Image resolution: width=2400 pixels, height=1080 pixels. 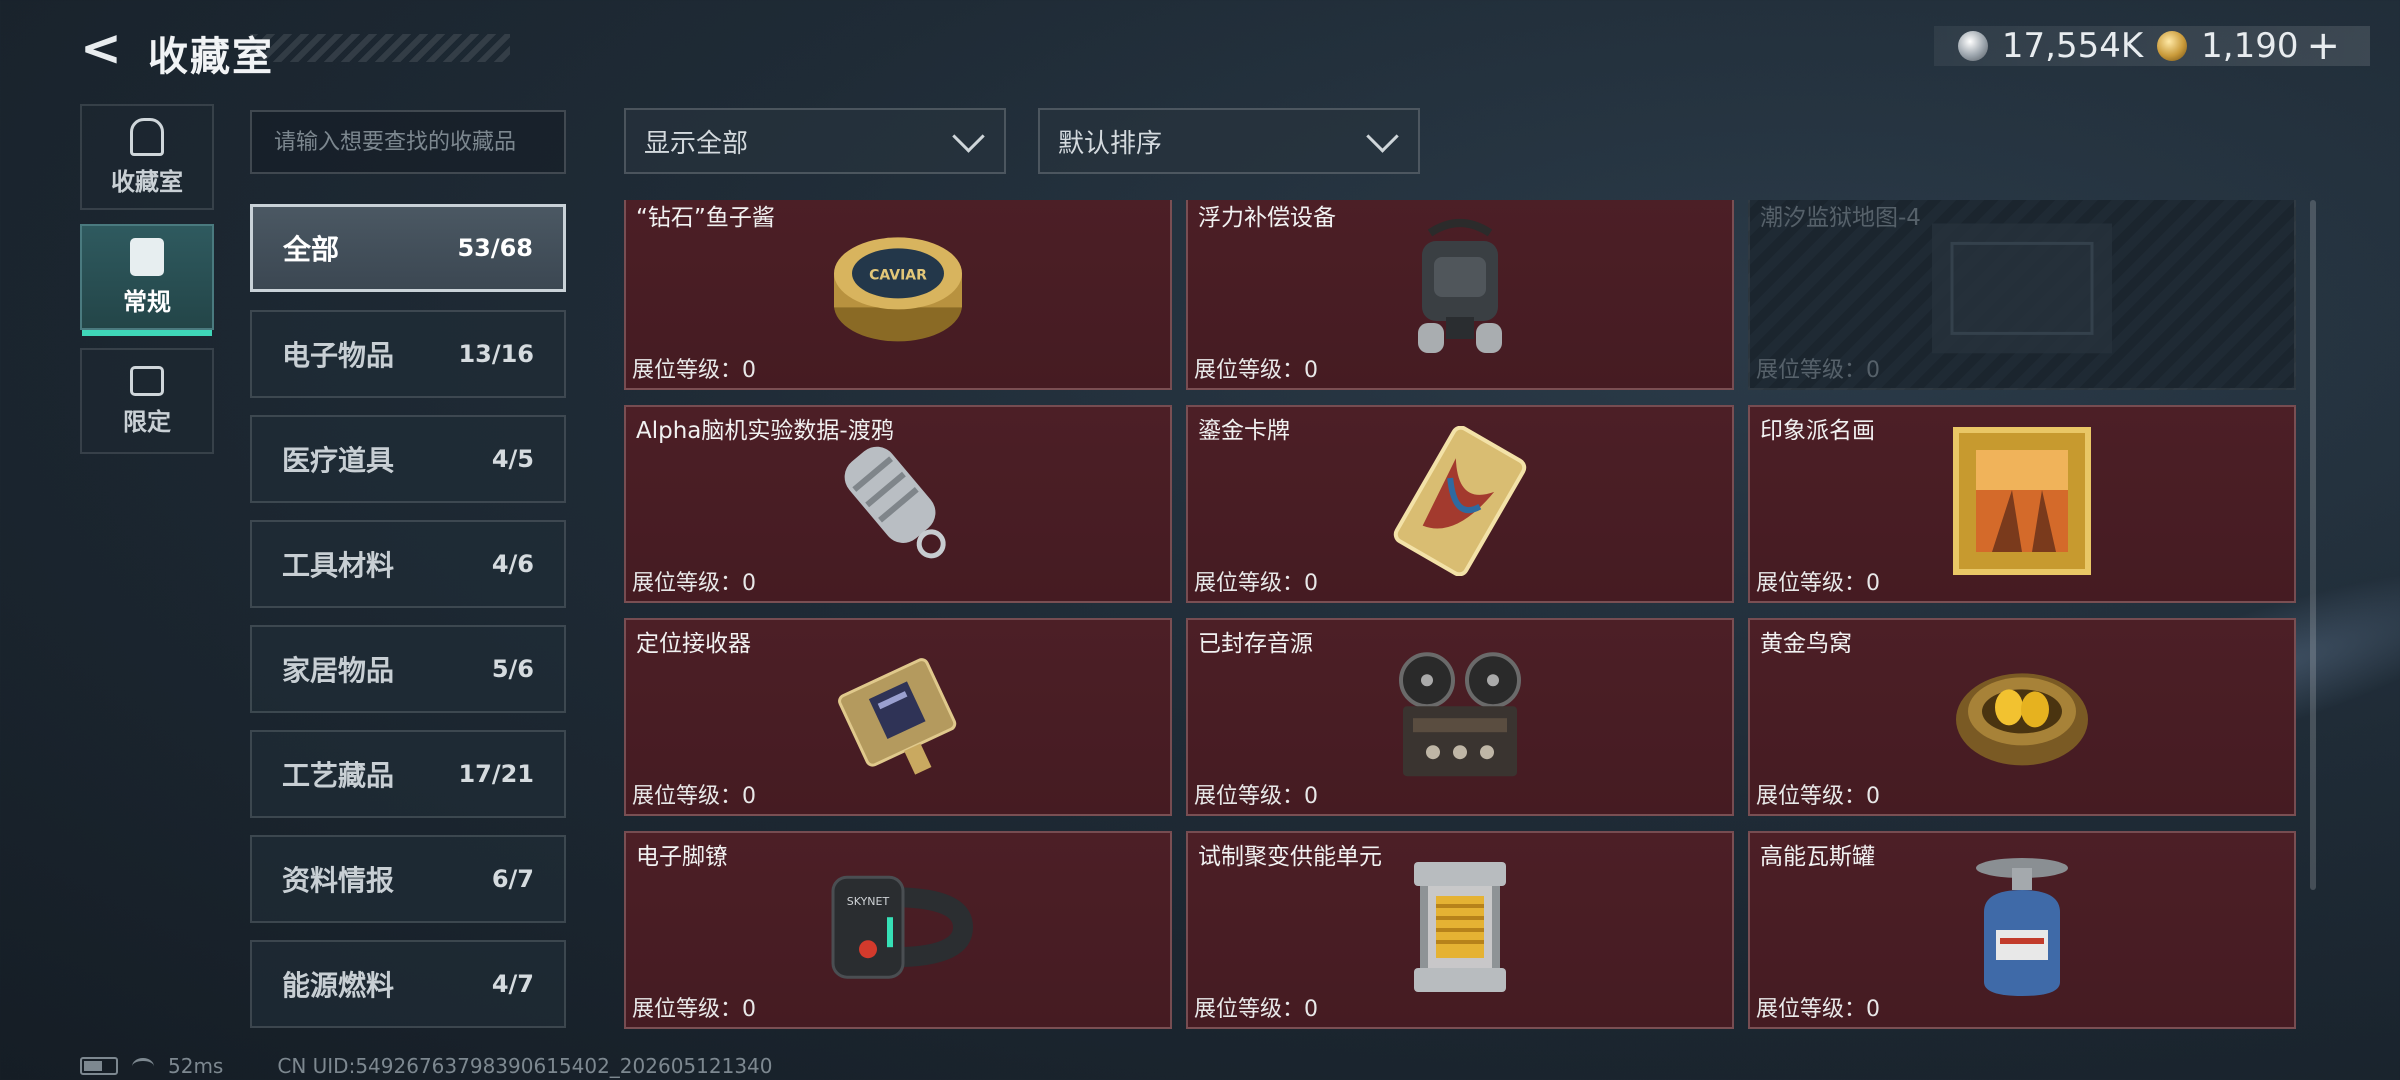 What do you see at coordinates (1817, 857) in the screenshot?
I see `item-name: 高能瓦斯罐` at bounding box center [1817, 857].